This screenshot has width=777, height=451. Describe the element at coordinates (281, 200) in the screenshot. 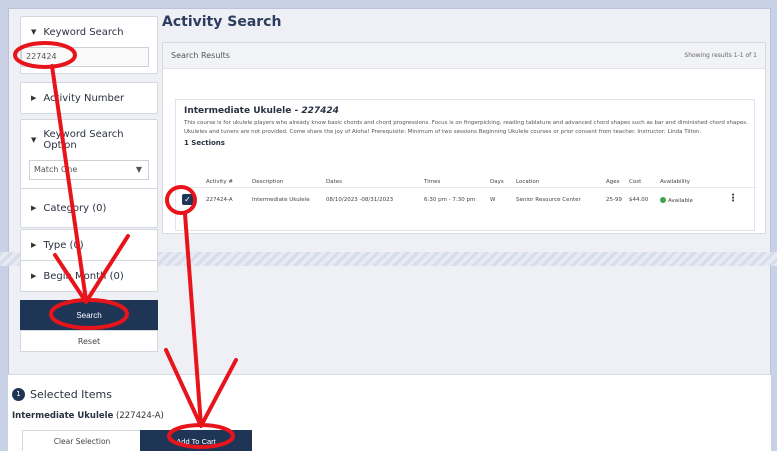

I see `row-description: Intermediate Ukulele` at that location.